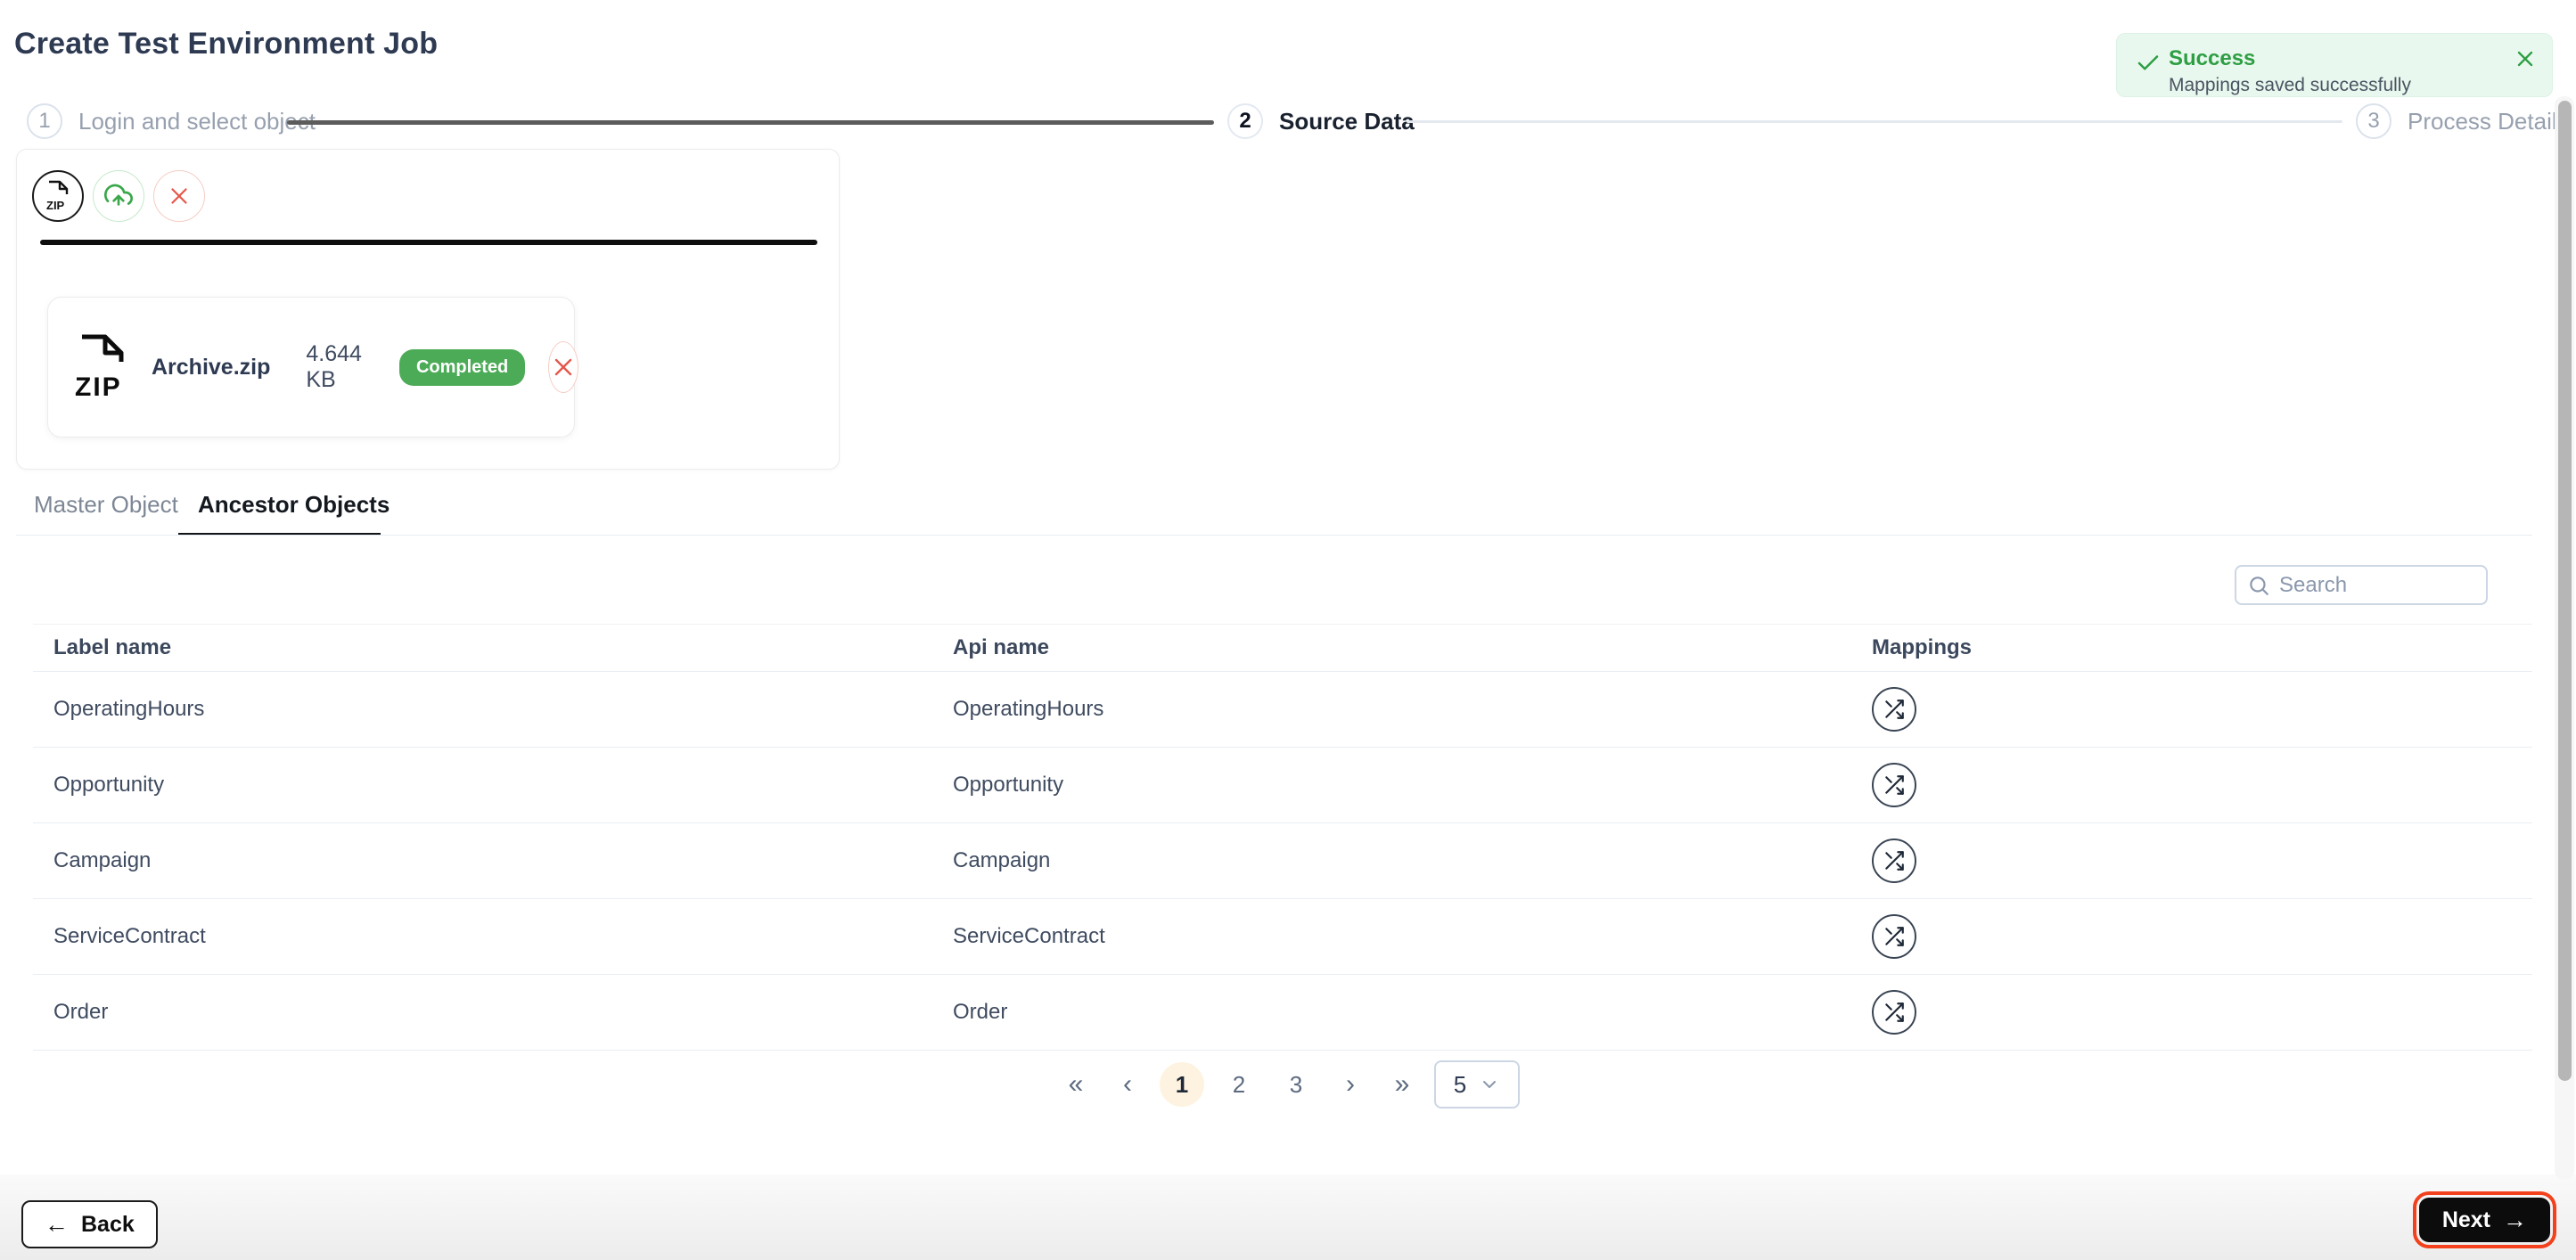 This screenshot has height=1260, width=2576. Describe the element at coordinates (1282, 937) in the screenshot. I see `table-row: ServiceContract ServiceContract` at that location.